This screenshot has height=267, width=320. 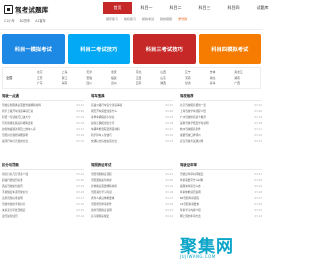 What do you see at coordinates (74, 78) in the screenshot?
I see `region-item: 浙江` at bounding box center [74, 78].